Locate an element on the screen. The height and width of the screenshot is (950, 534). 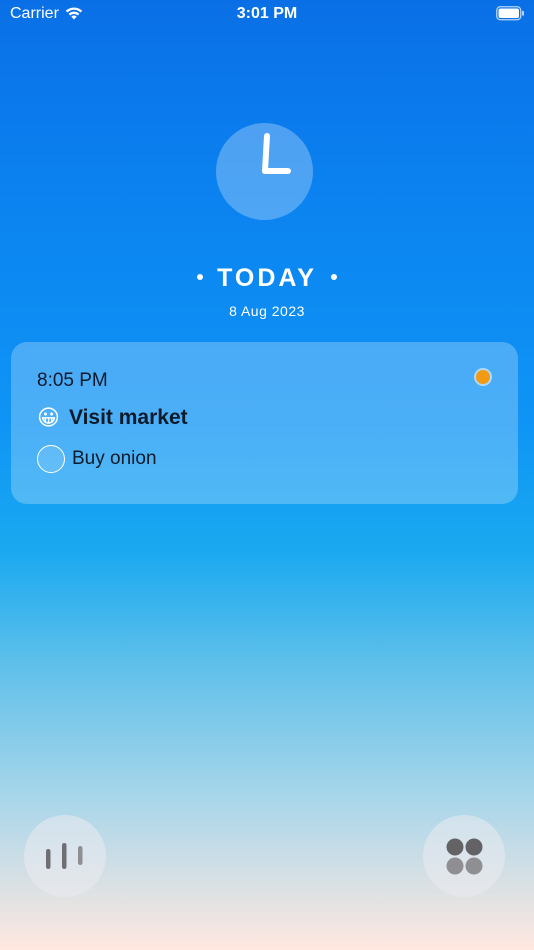
page-title: TODAY is located at coordinates (267, 278).